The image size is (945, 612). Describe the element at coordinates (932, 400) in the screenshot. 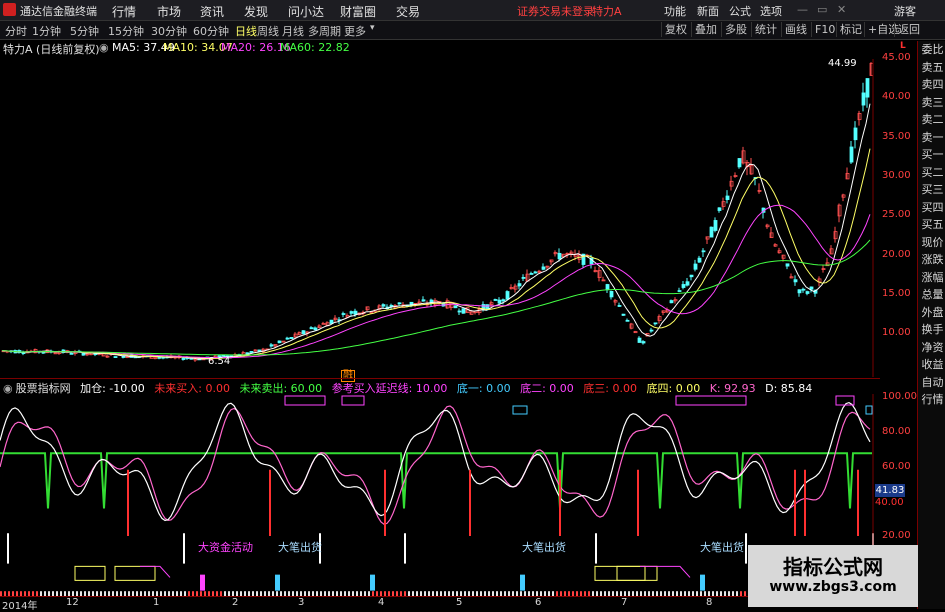

I see `panel-item: 行情` at that location.